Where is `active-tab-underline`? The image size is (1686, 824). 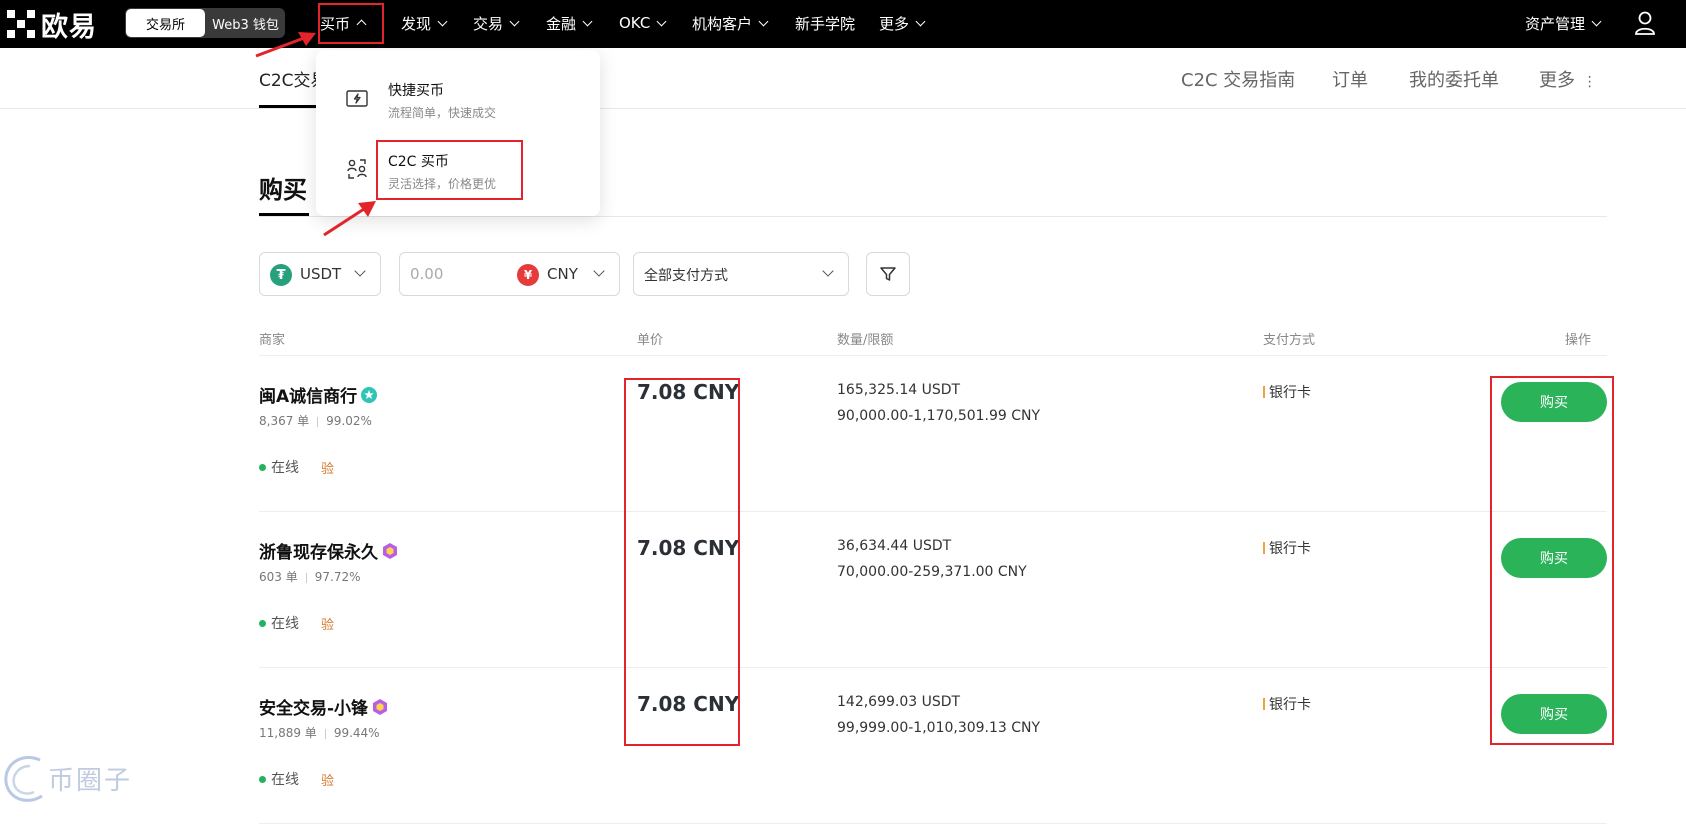 active-tab-underline is located at coordinates (289, 106).